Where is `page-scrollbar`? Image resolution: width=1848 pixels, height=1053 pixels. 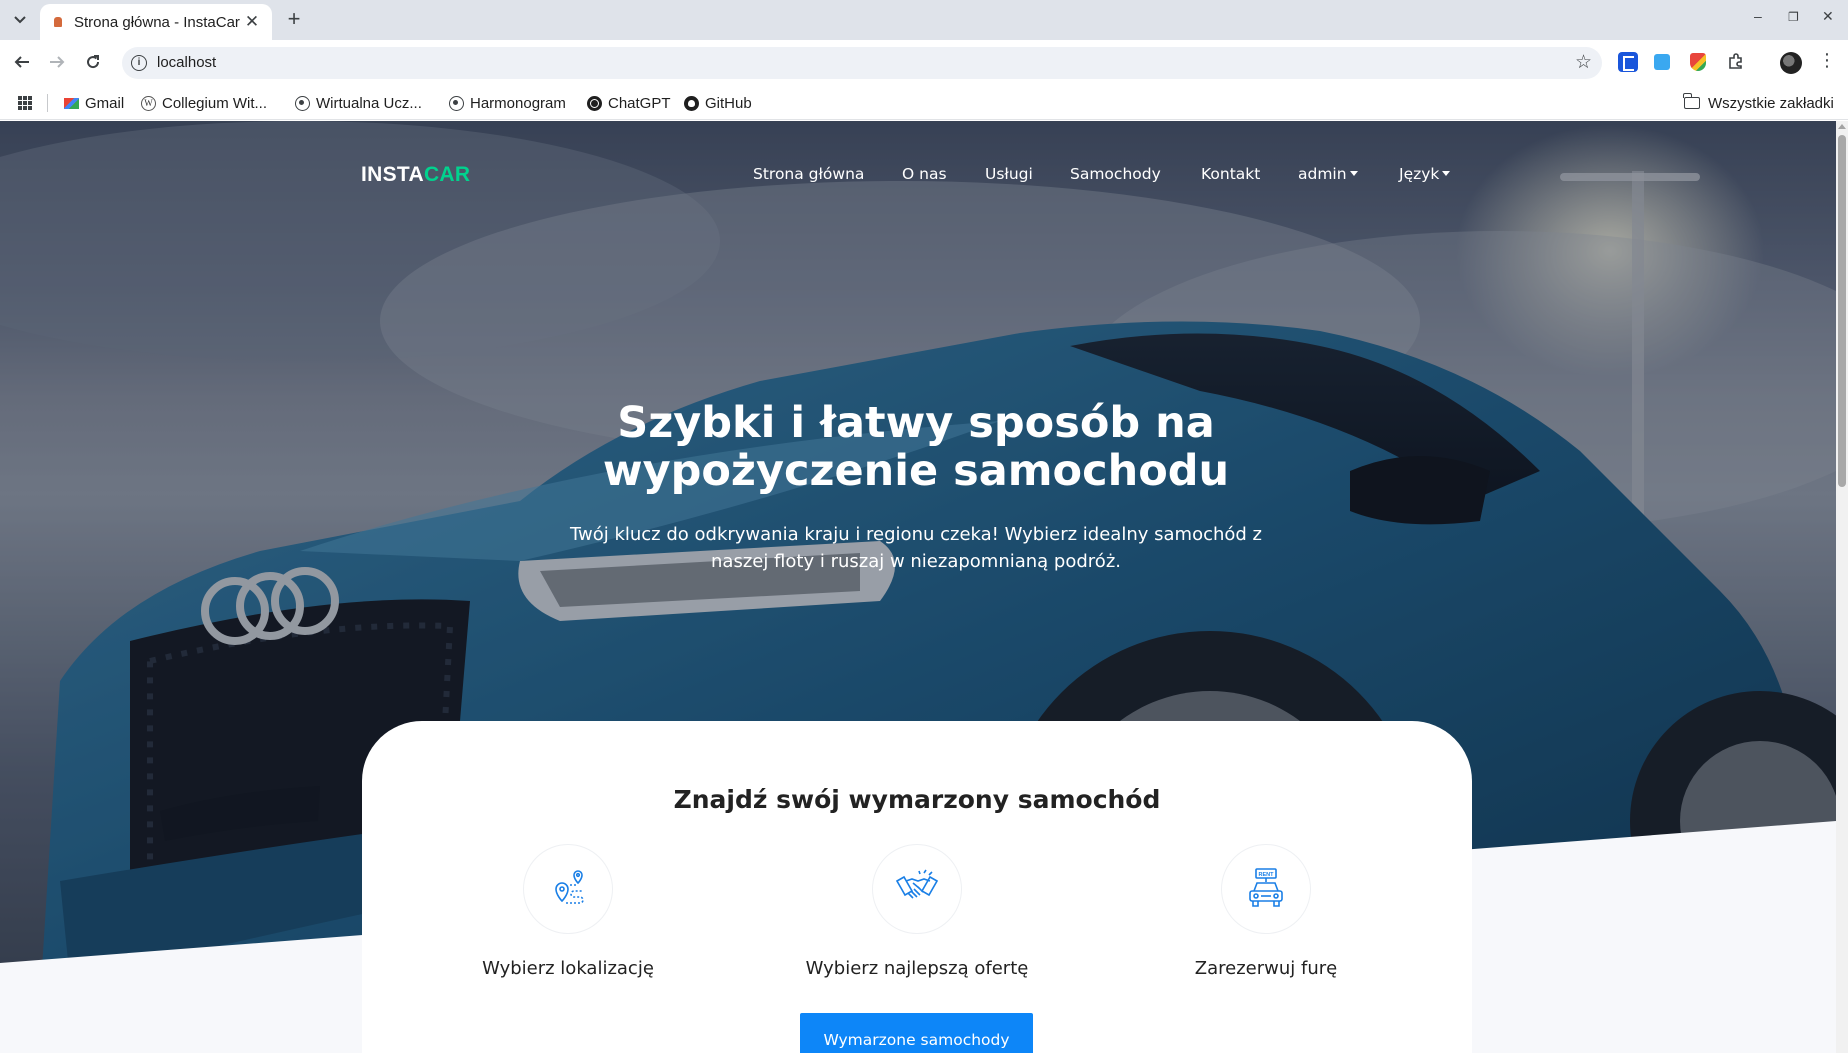 page-scrollbar is located at coordinates (1842, 587).